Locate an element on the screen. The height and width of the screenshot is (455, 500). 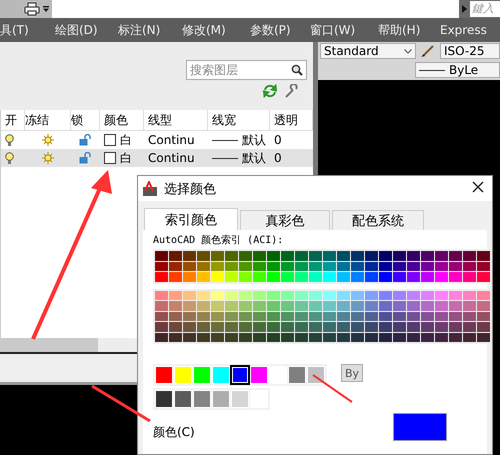
column-header: 透明 is located at coordinates (291, 120).